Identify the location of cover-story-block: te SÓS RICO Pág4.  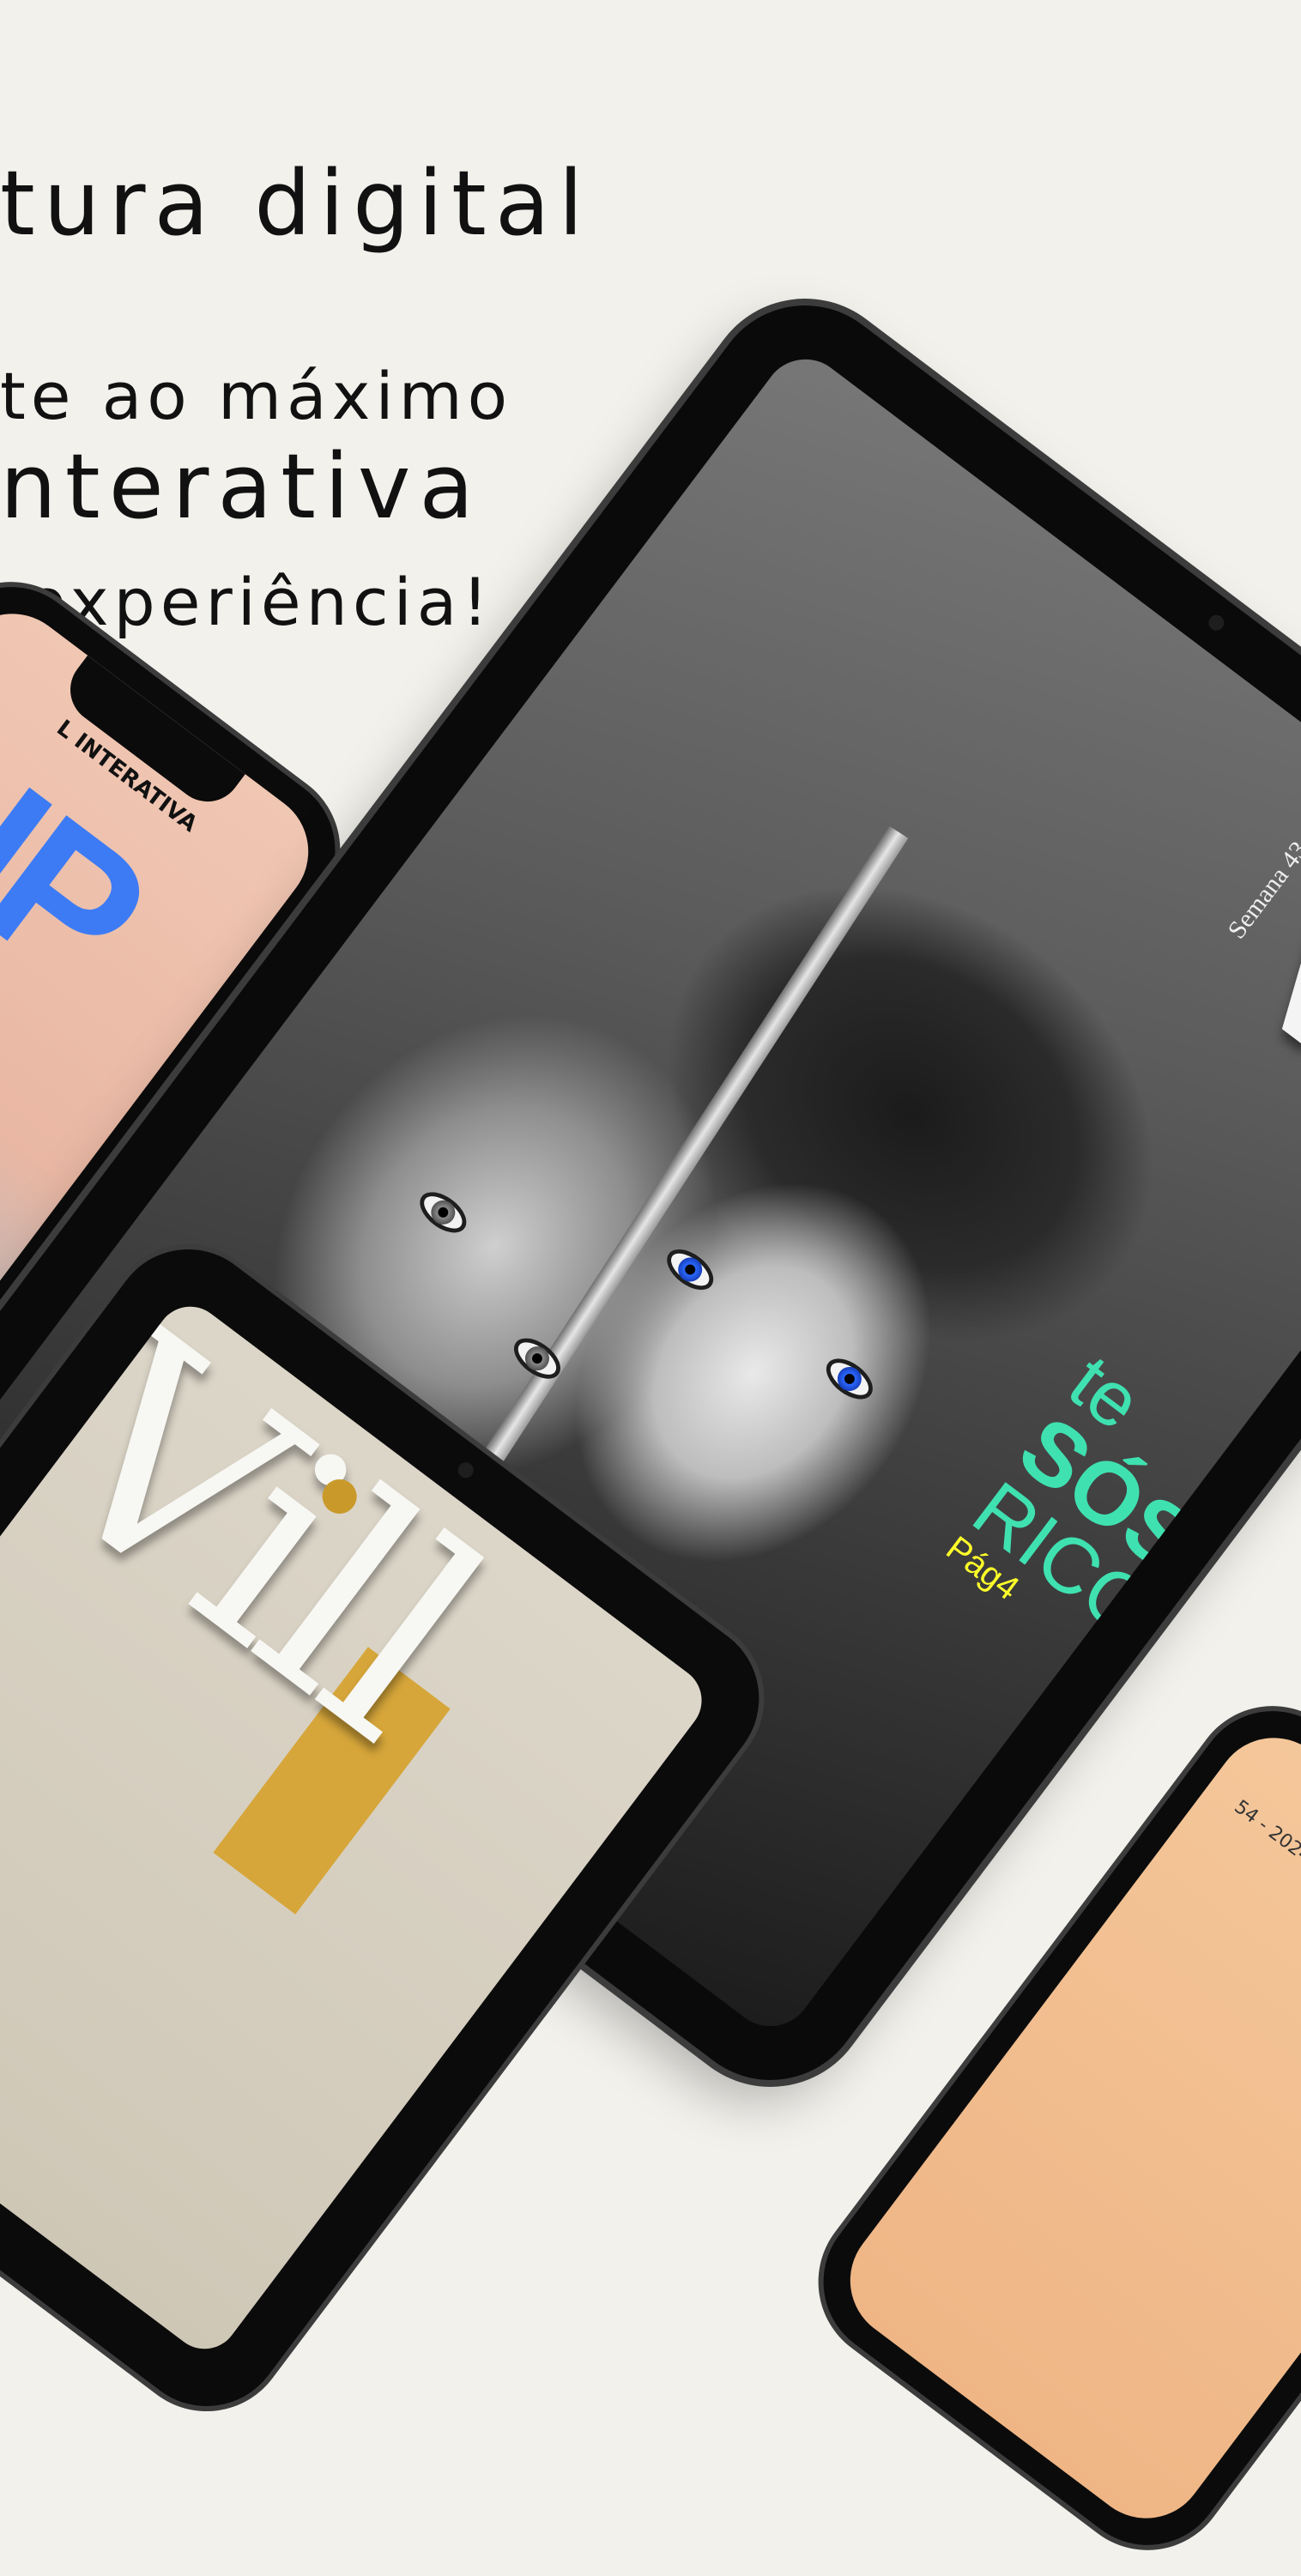
(1099, 1507).